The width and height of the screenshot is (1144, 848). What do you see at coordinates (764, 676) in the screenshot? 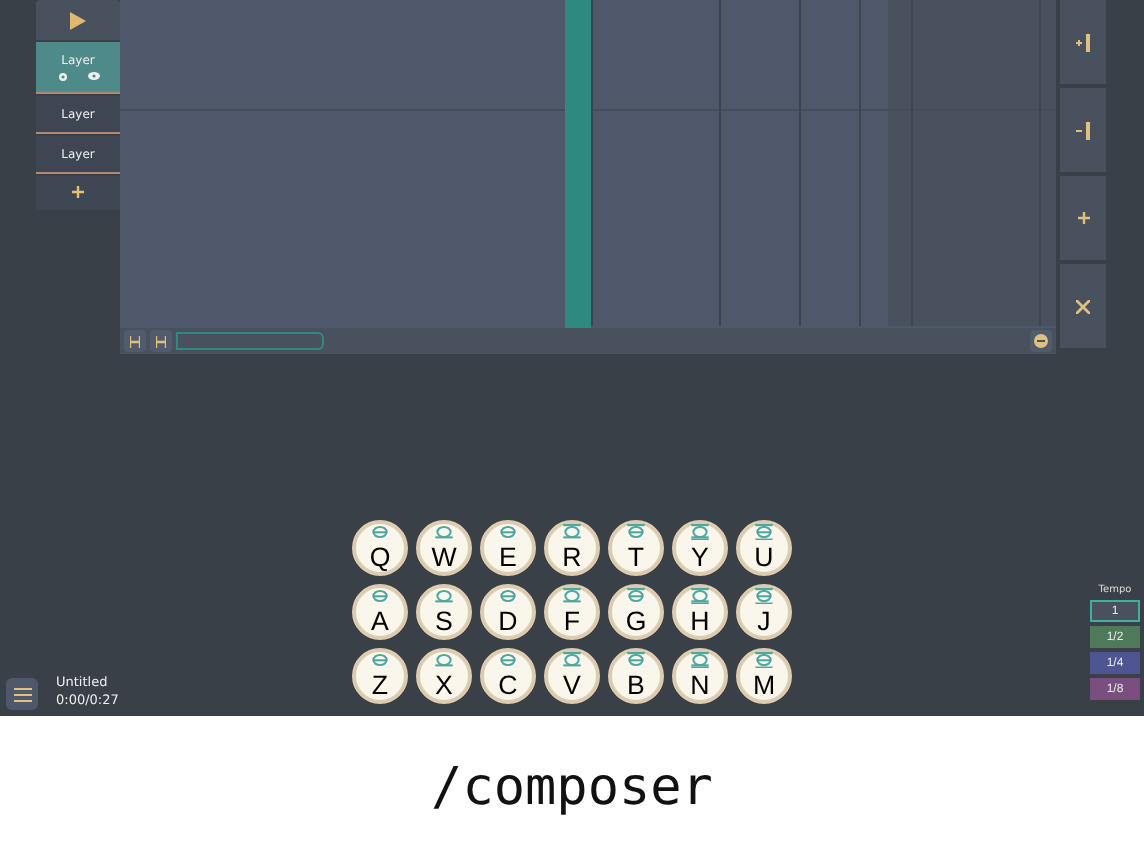
I see `note-key: M` at bounding box center [764, 676].